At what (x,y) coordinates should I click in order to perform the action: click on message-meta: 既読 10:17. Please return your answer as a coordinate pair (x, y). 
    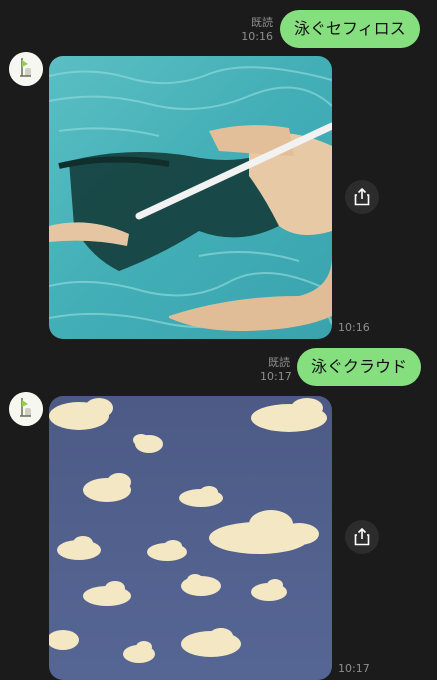
    Looking at the image, I should click on (276, 370).